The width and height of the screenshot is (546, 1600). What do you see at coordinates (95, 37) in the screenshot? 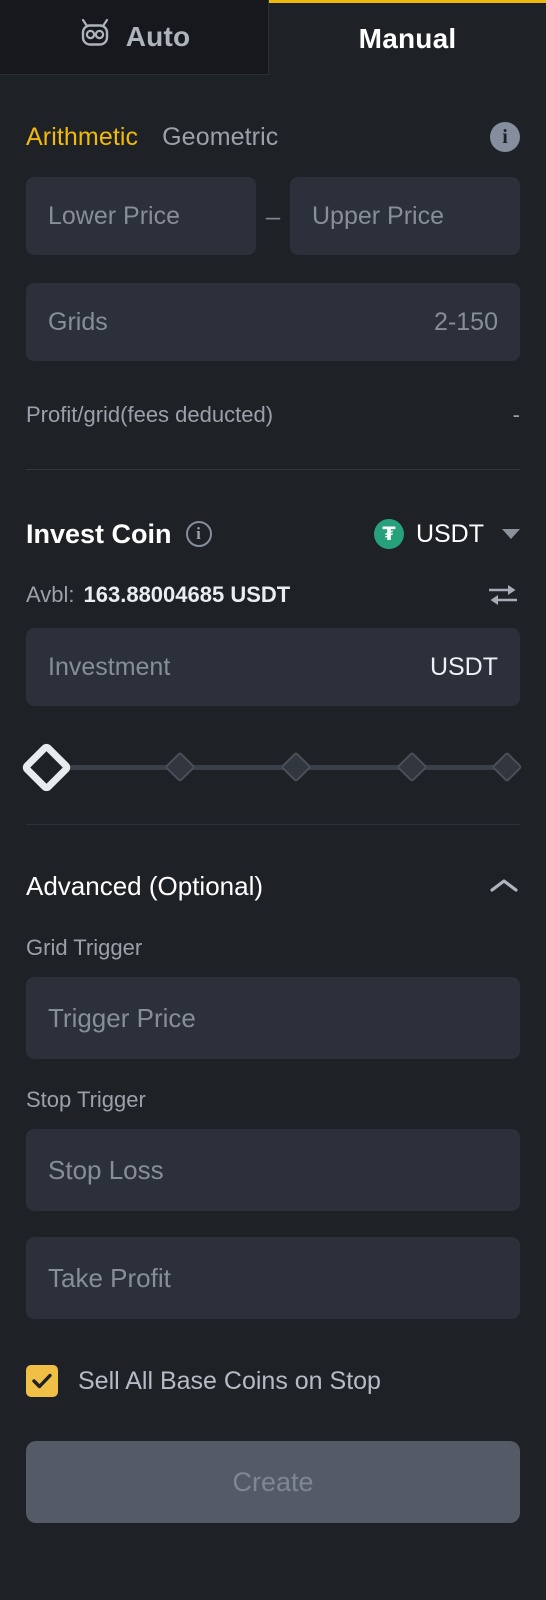
I see `robot-icon` at bounding box center [95, 37].